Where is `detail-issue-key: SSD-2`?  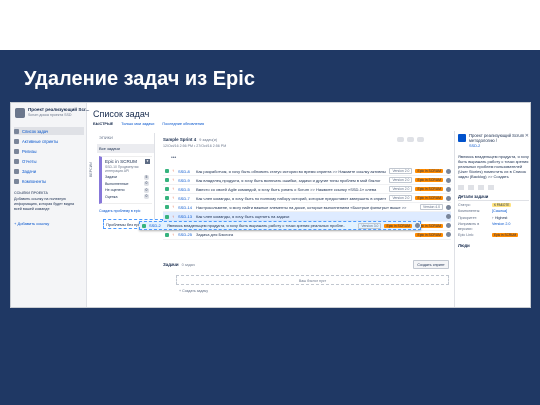
detail-issue-key: SSD-2 is located at coordinates (499, 146).